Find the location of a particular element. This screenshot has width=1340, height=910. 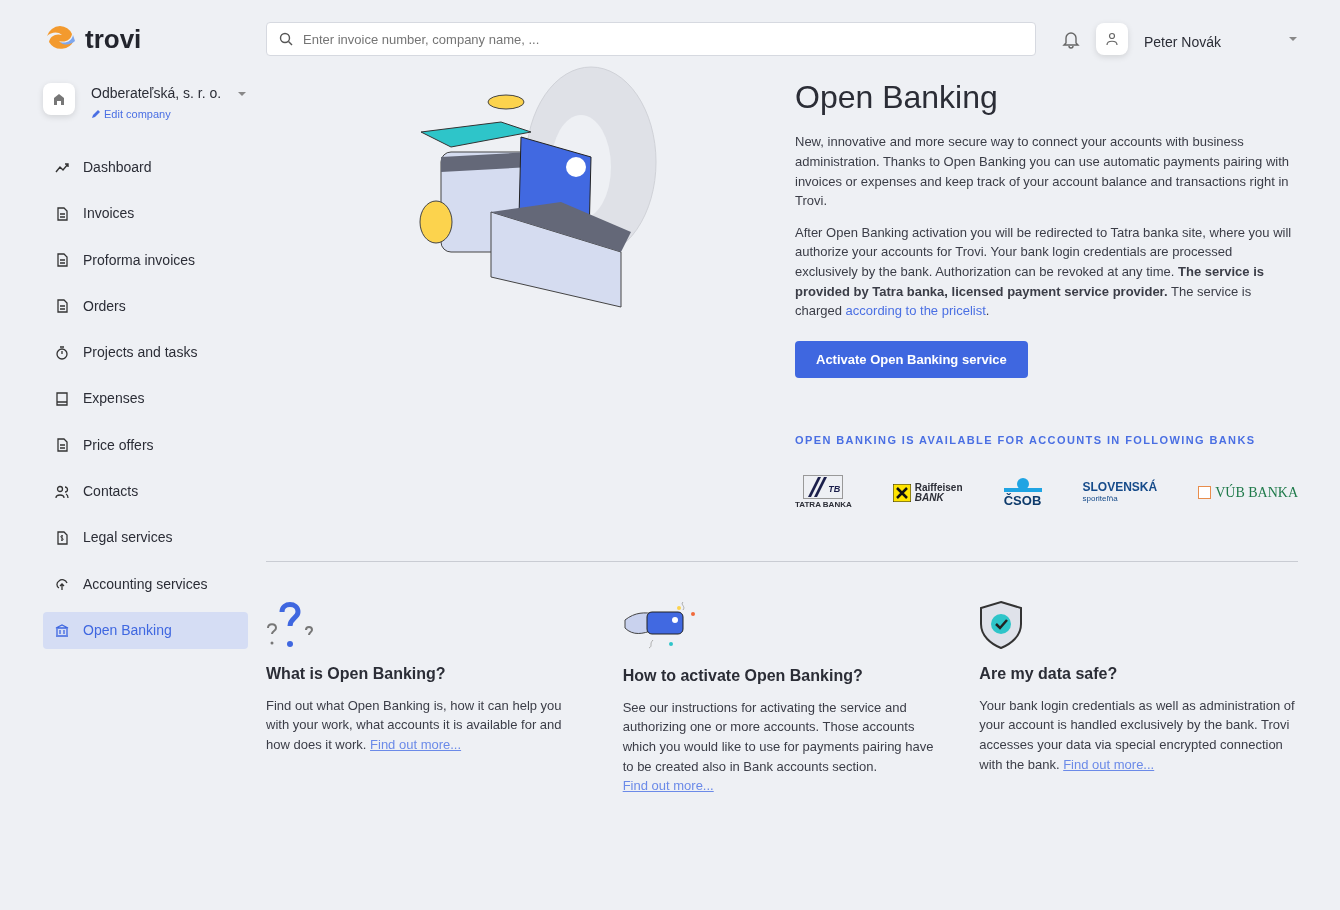

sidebar-item: Projects and tasks is located at coordinates (145, 353).